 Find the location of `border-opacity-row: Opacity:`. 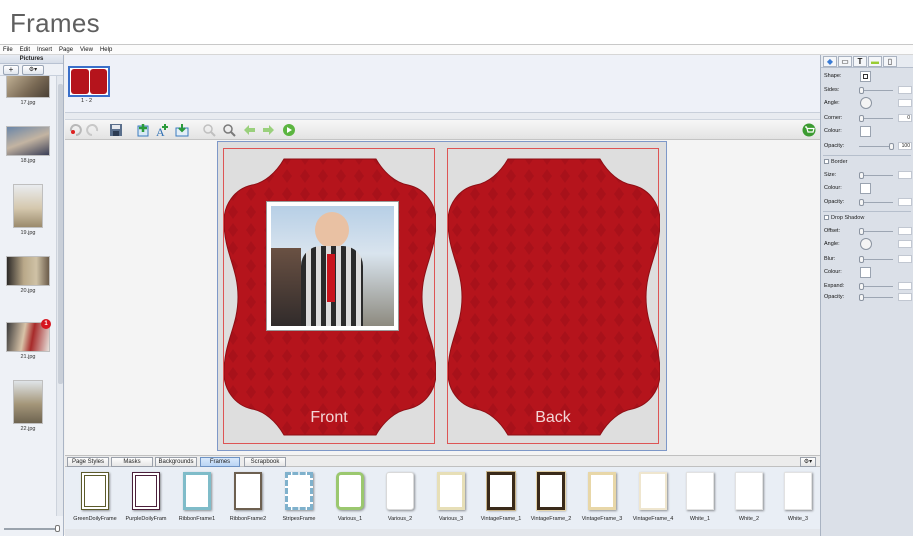

border-opacity-row: Opacity: is located at coordinates (868, 203).